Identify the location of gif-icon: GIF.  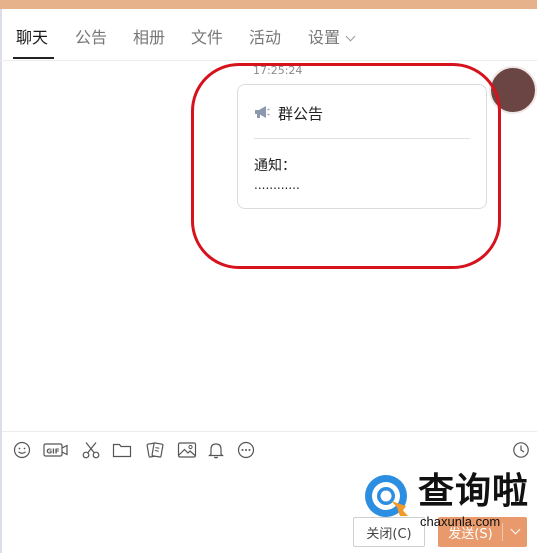
(56, 450).